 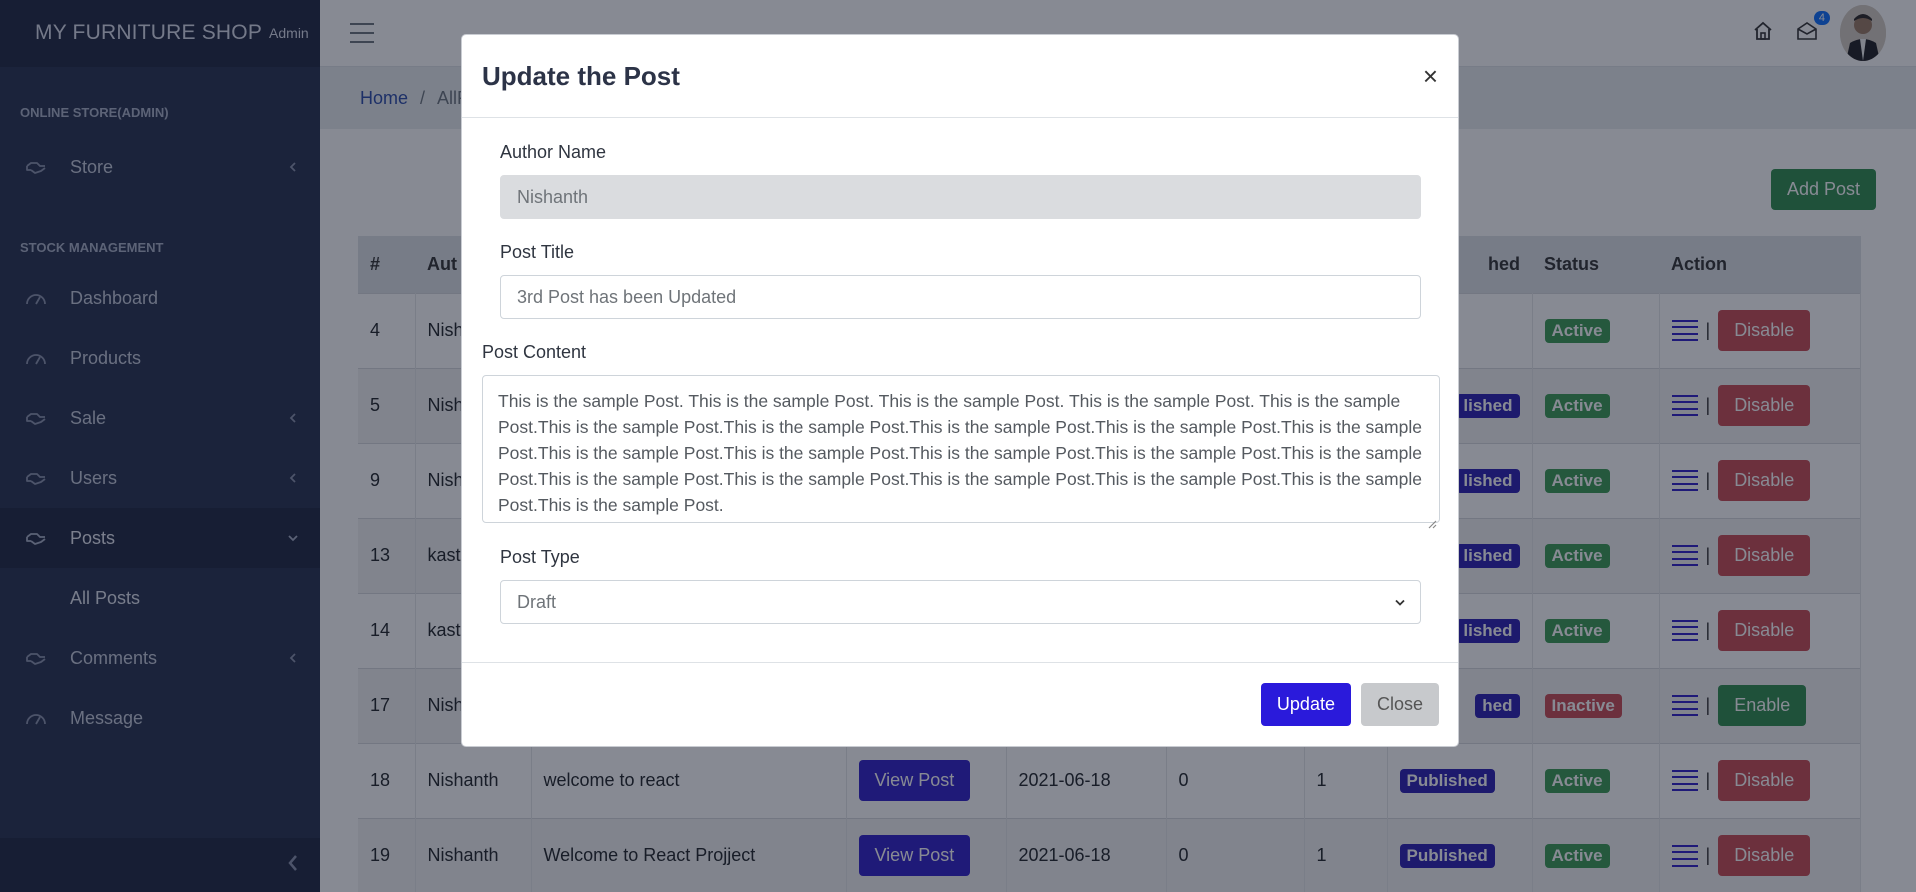 I want to click on post-type-selected: Draft, so click(x=537, y=601).